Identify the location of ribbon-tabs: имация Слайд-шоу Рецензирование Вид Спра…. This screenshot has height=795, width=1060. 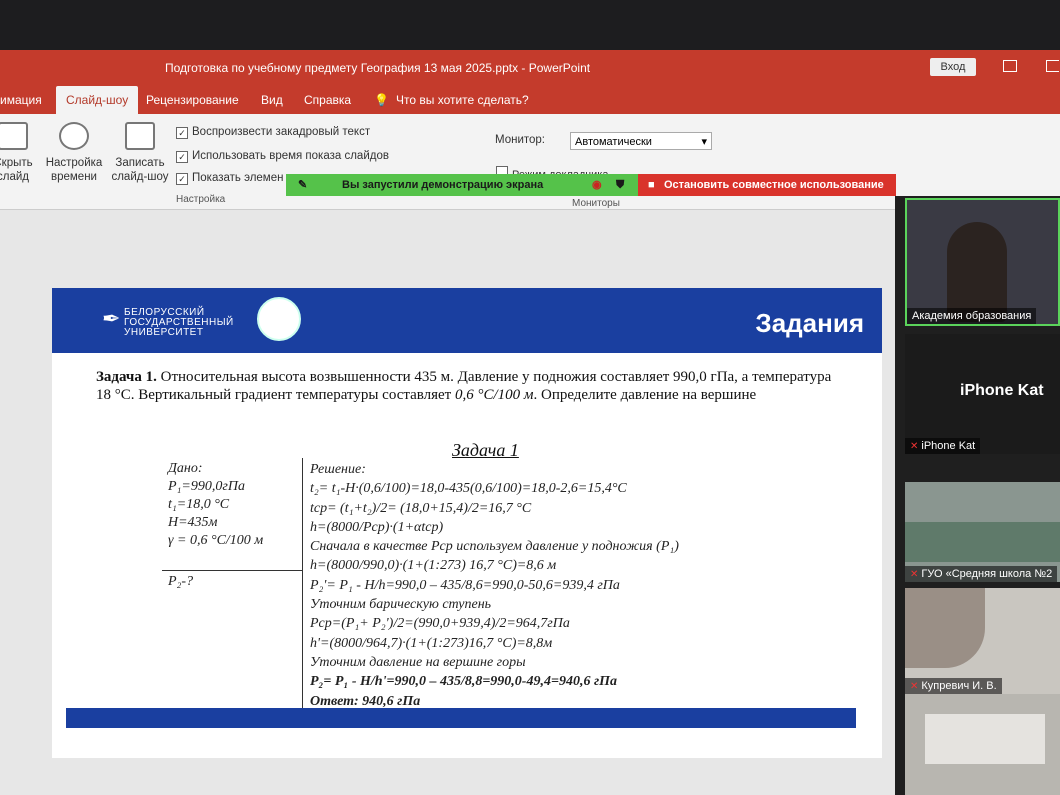
(530, 100).